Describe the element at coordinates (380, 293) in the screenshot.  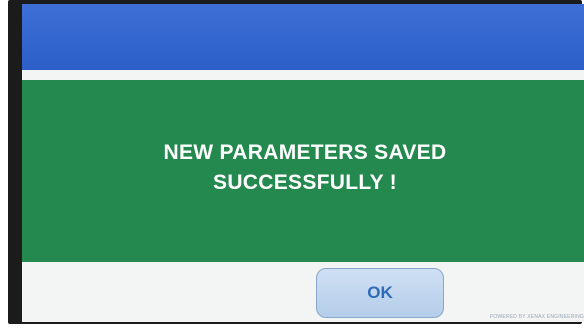
I see `ok-button: OK` at that location.